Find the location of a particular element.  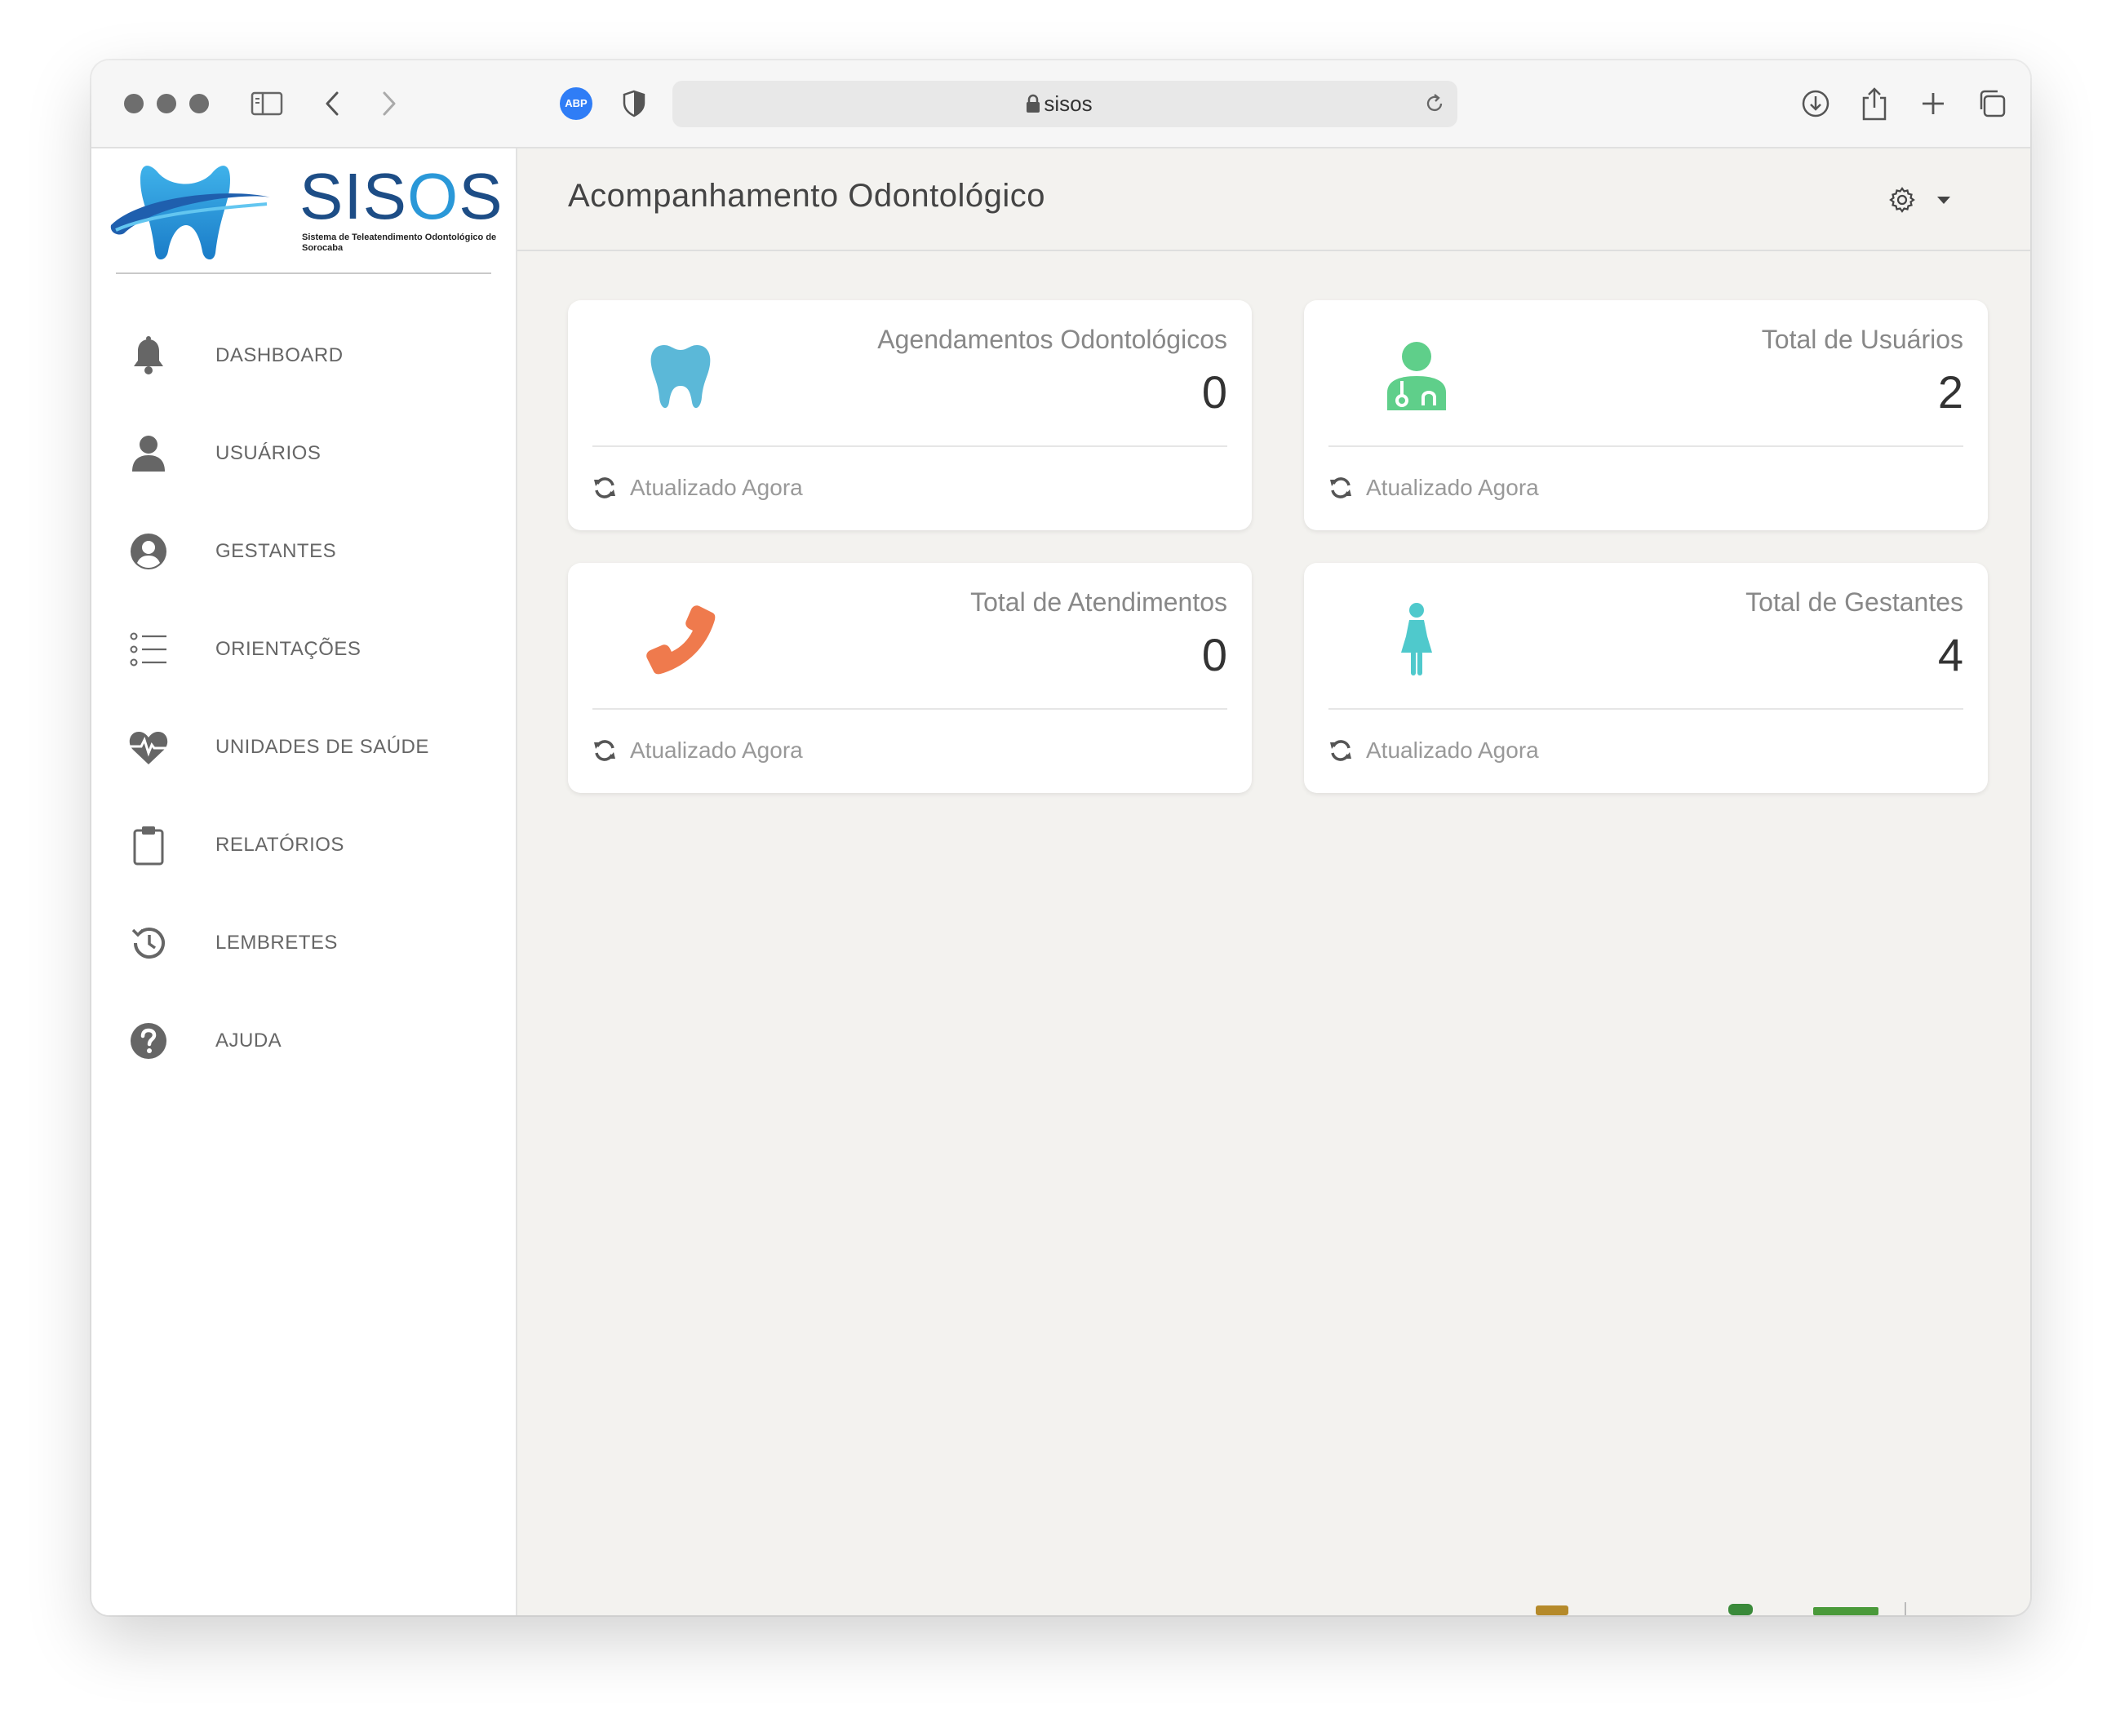

logo-title: SISOS is located at coordinates (401, 196).